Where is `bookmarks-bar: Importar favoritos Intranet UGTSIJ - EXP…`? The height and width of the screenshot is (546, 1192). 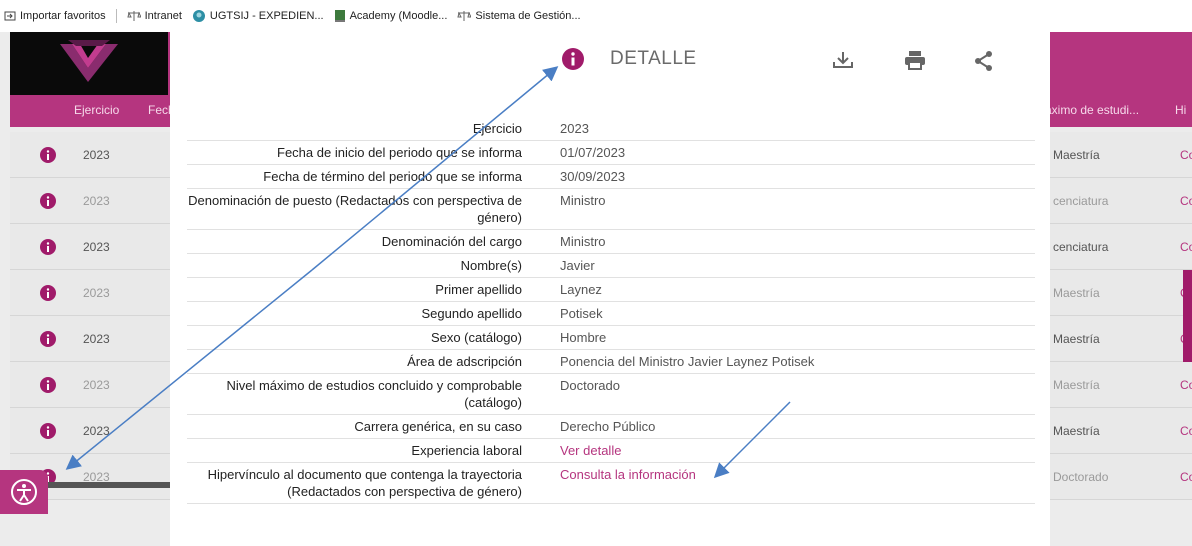
bookmarks-bar: Importar favoritos Intranet UGTSIJ - EXP… is located at coordinates (596, 16).